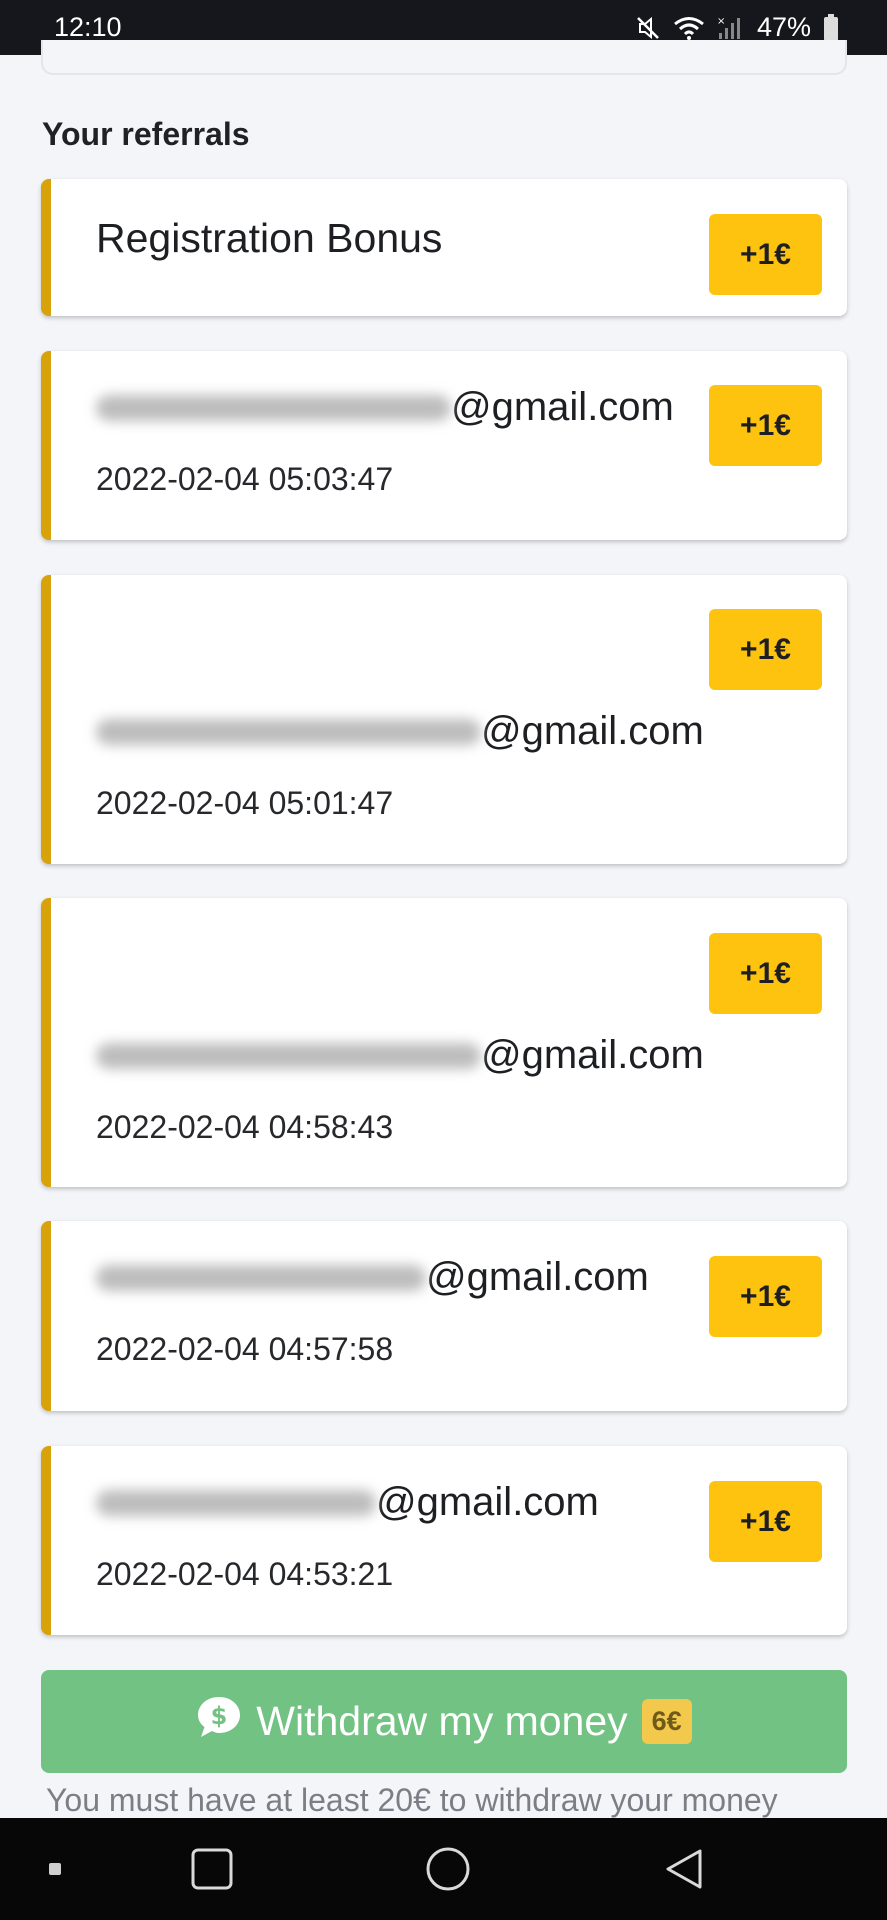  Describe the element at coordinates (245, 1574) in the screenshot. I see `referral-date: 2022-02-04 04:53:21` at that location.